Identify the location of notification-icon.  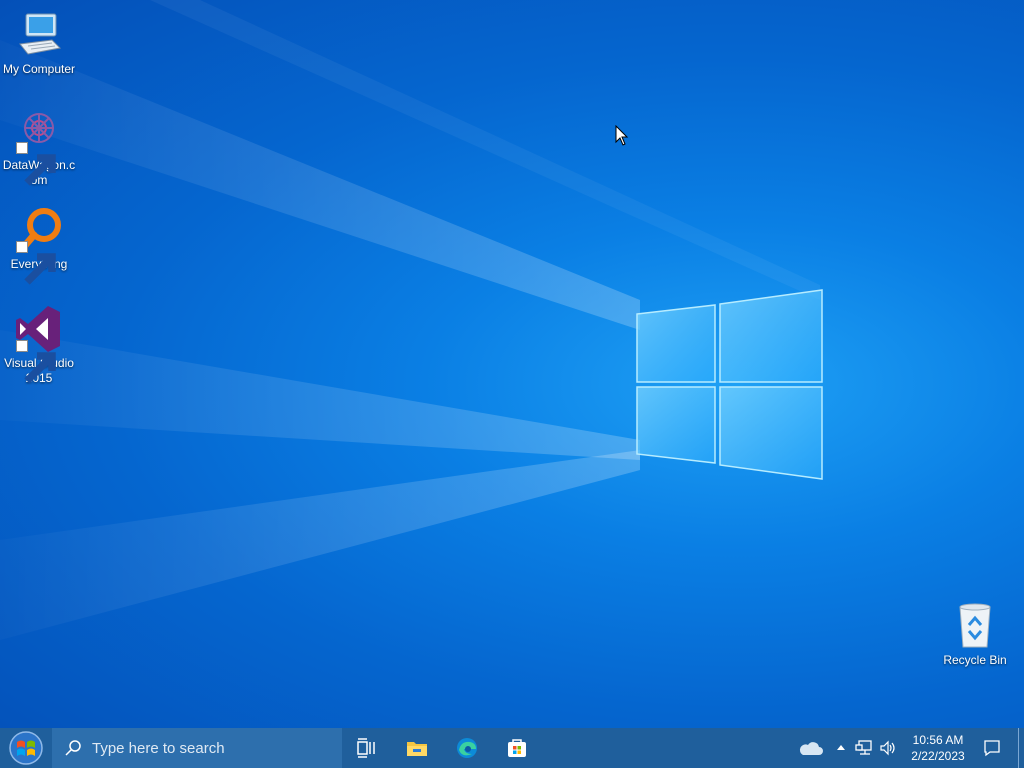
(992, 748).